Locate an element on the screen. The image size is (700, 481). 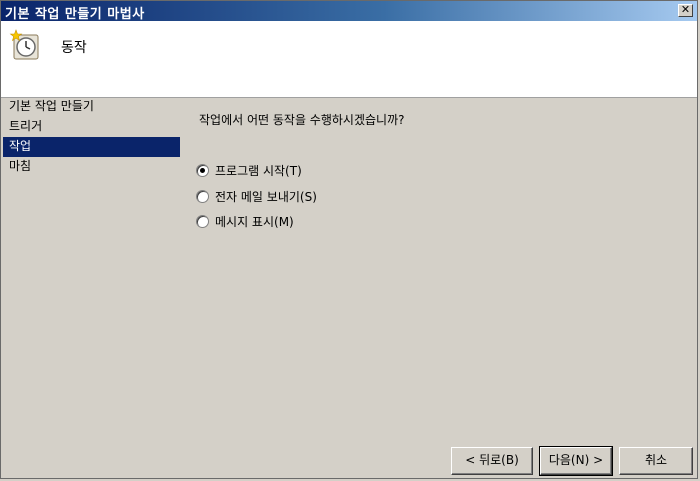
next-button: 다음(N) > is located at coordinates (576, 461).